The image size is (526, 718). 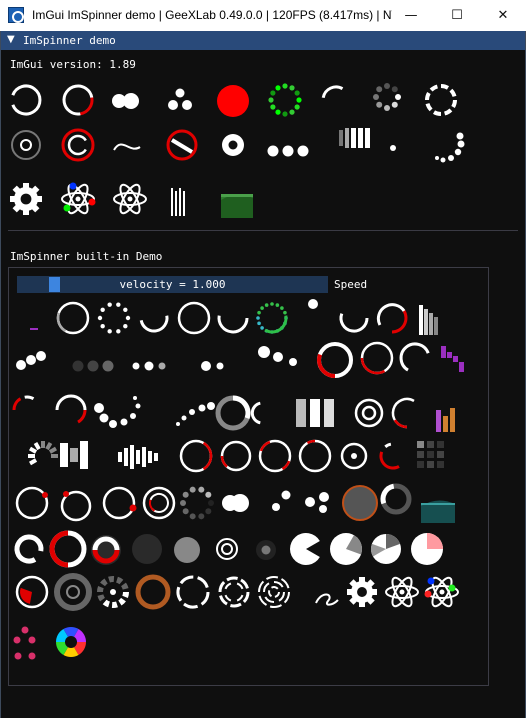 I want to click on imgui-window-titlebar: ▼ ImSpinner demo, so click(x=263, y=40).